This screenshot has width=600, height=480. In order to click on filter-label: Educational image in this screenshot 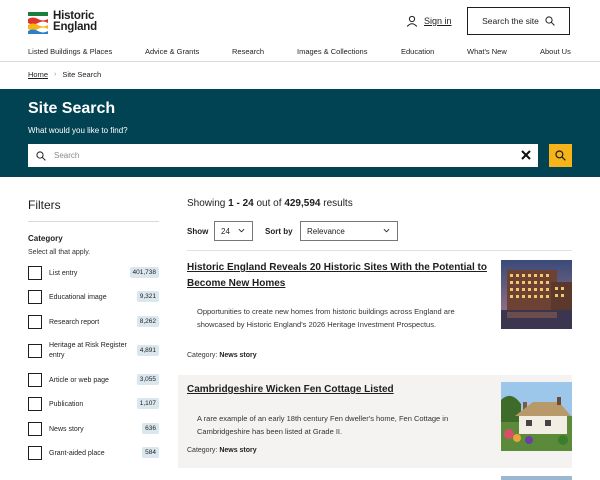, I will do `click(78, 297)`.